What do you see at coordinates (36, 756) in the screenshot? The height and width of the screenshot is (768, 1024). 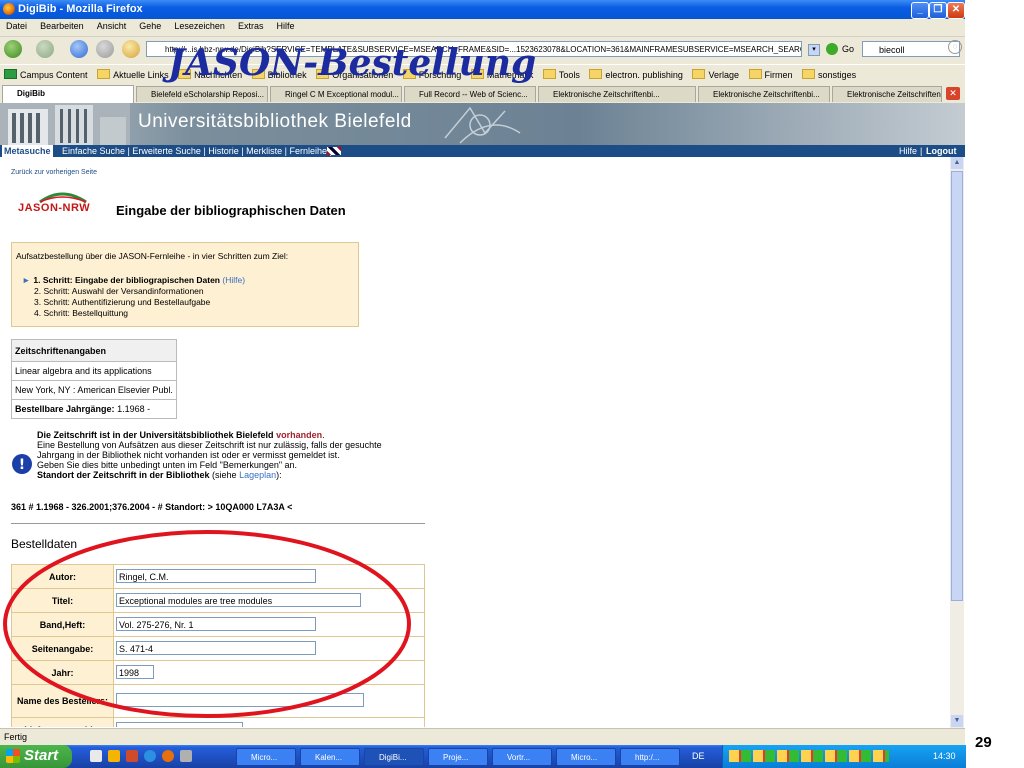 I see `start-button: Start` at bounding box center [36, 756].